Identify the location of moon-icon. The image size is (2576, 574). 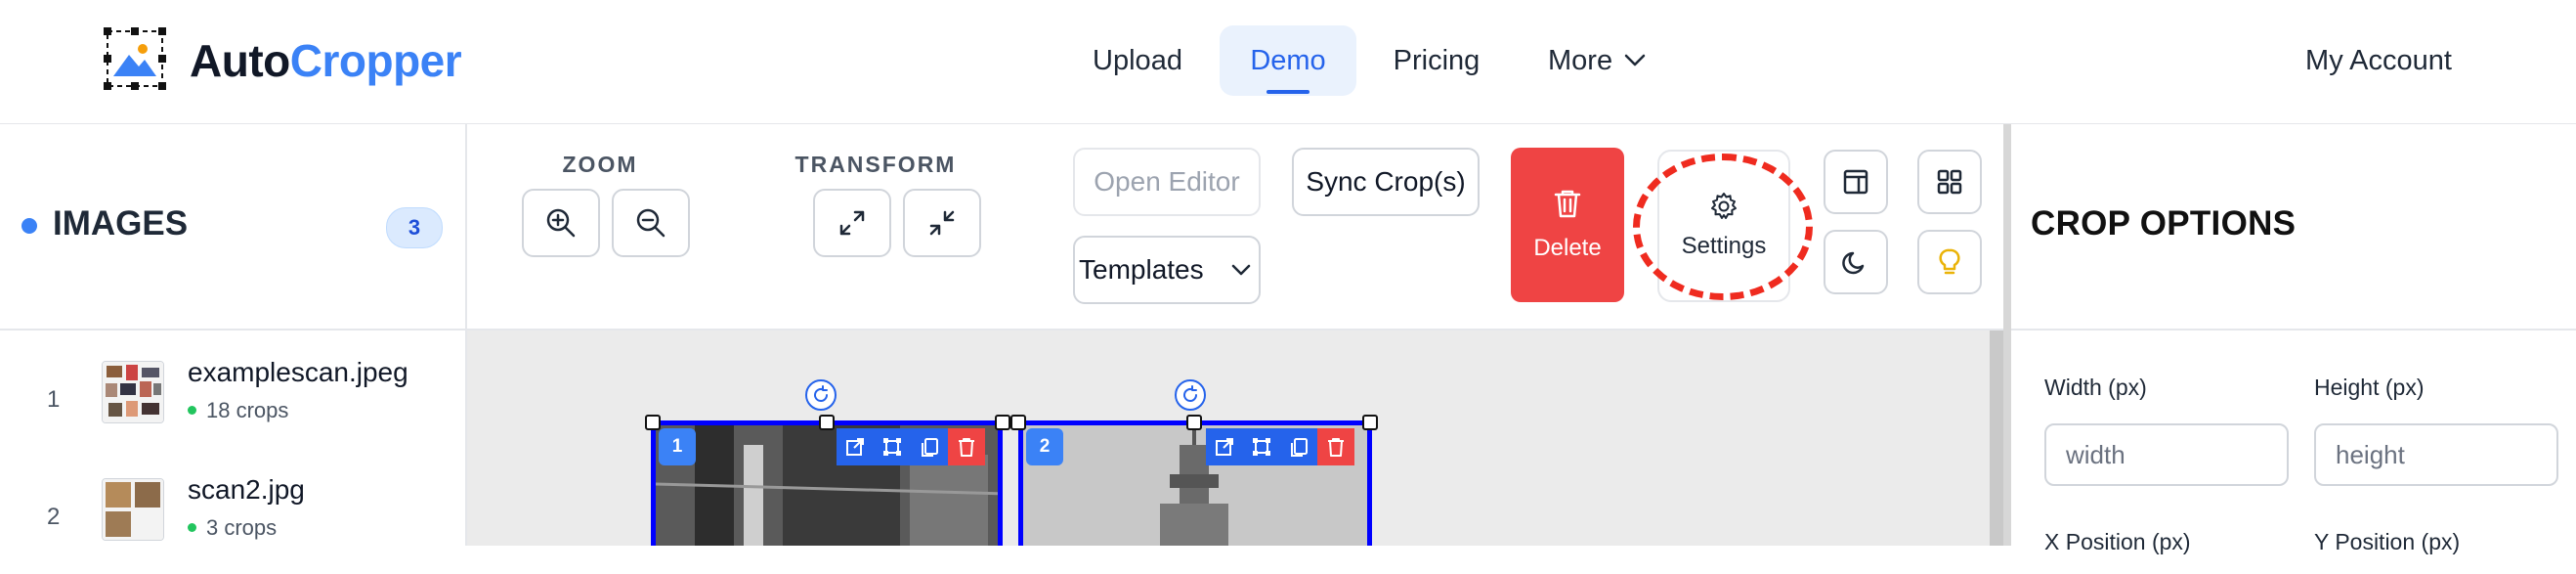
(1856, 262).